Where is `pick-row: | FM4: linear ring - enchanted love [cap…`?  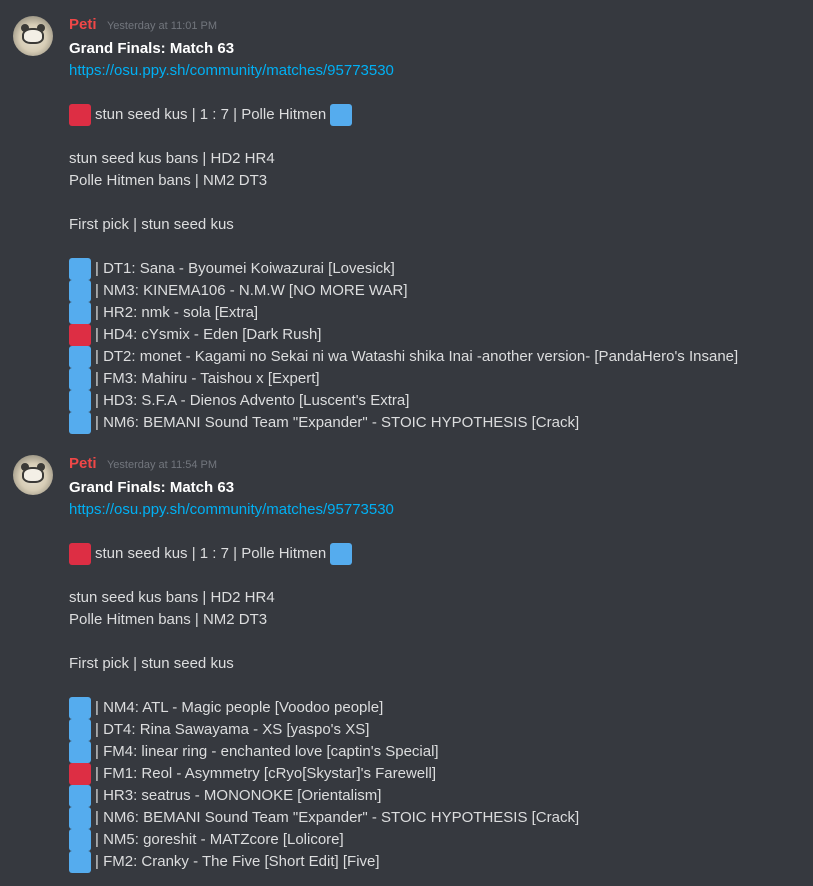 pick-row: | FM4: linear ring - enchanted love [cap… is located at coordinates (436, 752).